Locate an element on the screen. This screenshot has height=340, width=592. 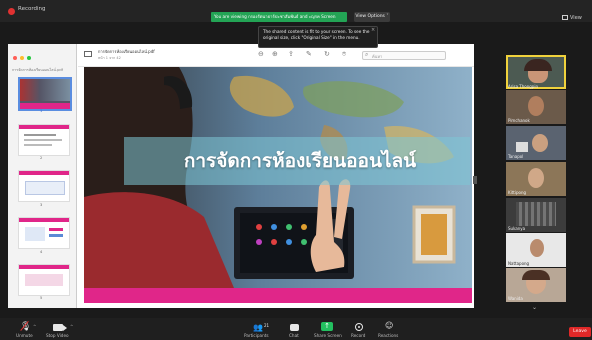
participant-name: Nattapong is located at coordinates (519, 263).